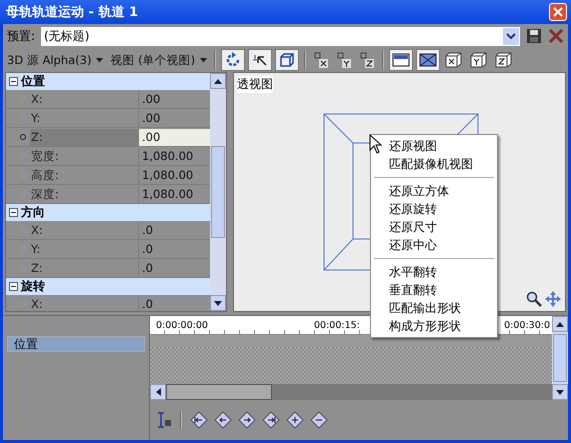 This screenshot has width=571, height=443. Describe the element at coordinates (434, 272) in the screenshot. I see `menu-item: 水平翻转` at that location.